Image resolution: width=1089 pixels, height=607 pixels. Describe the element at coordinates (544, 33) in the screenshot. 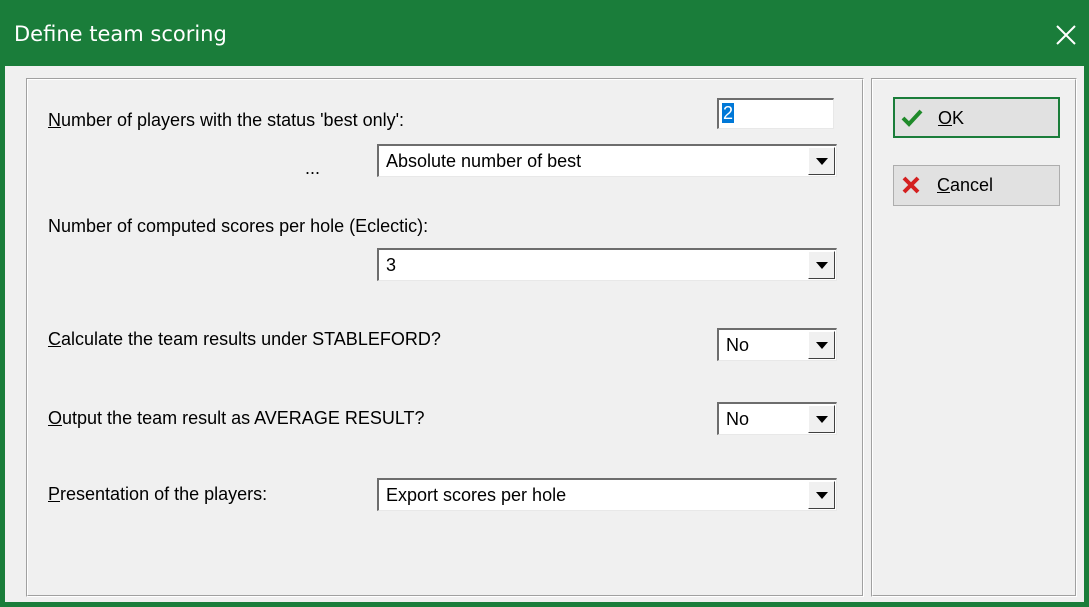

I see `title-bar: Define team scoring` at that location.